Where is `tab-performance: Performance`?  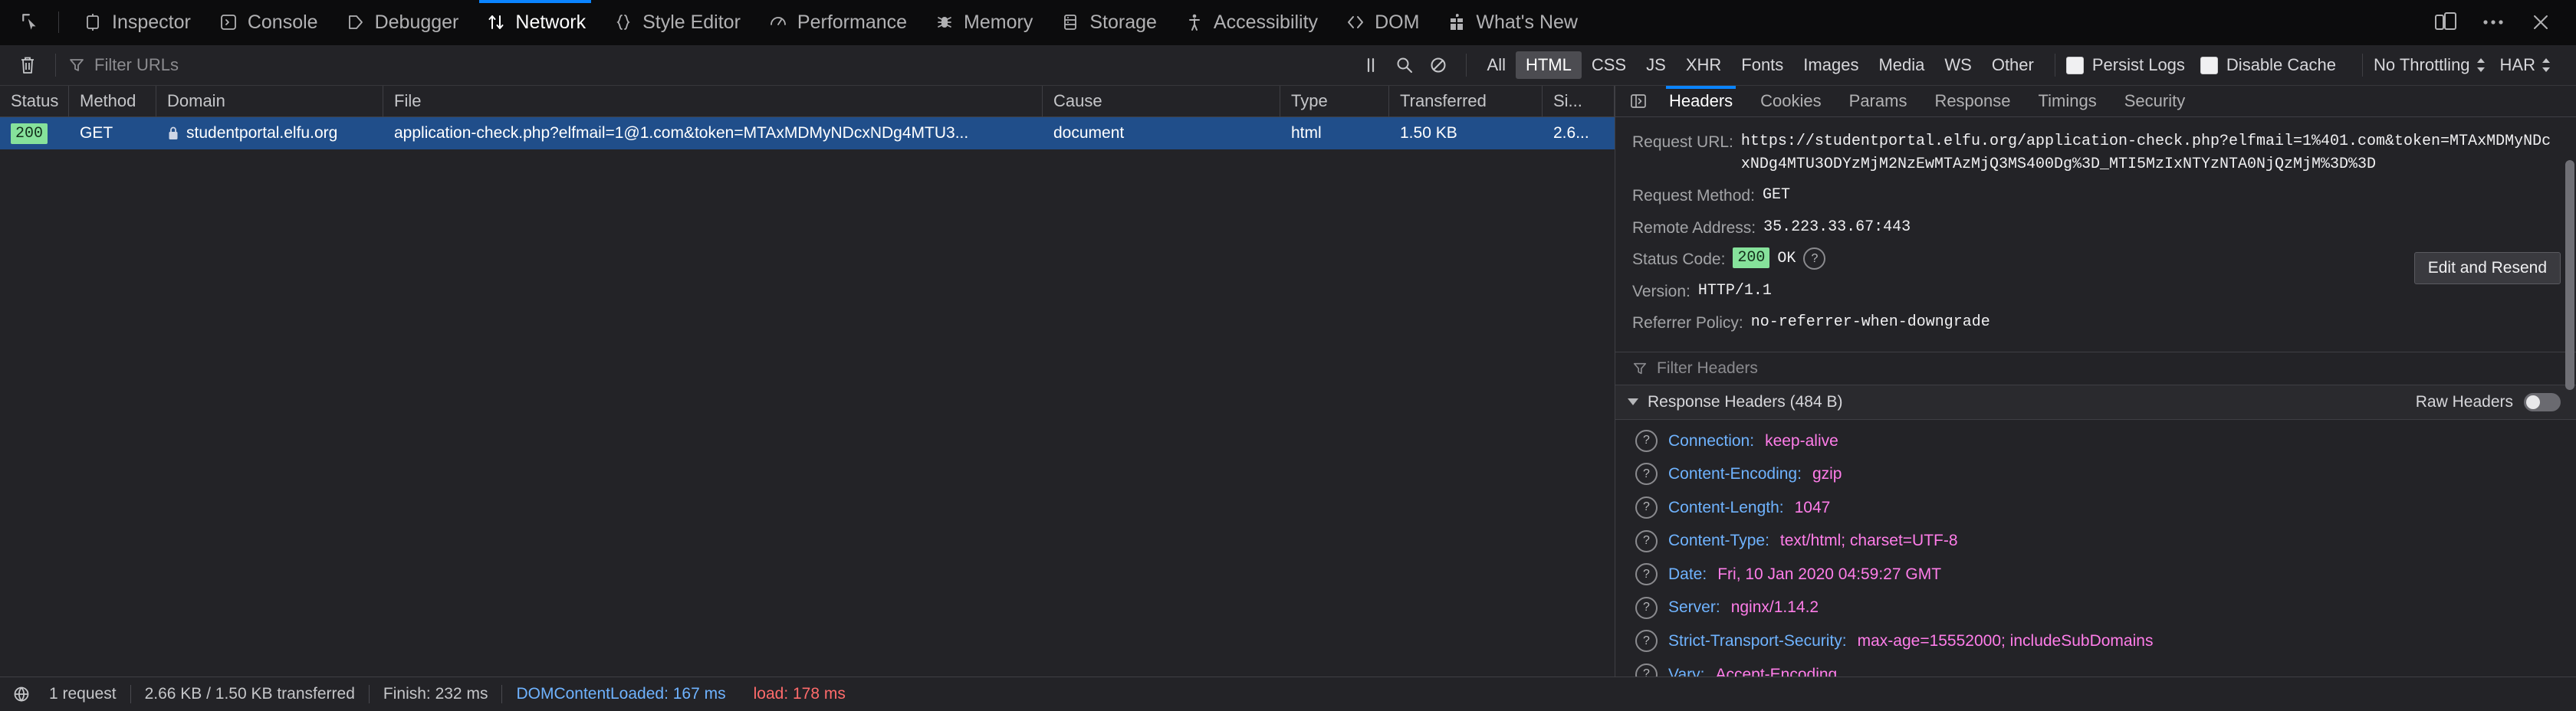
tab-performance: Performance is located at coordinates (837, 22).